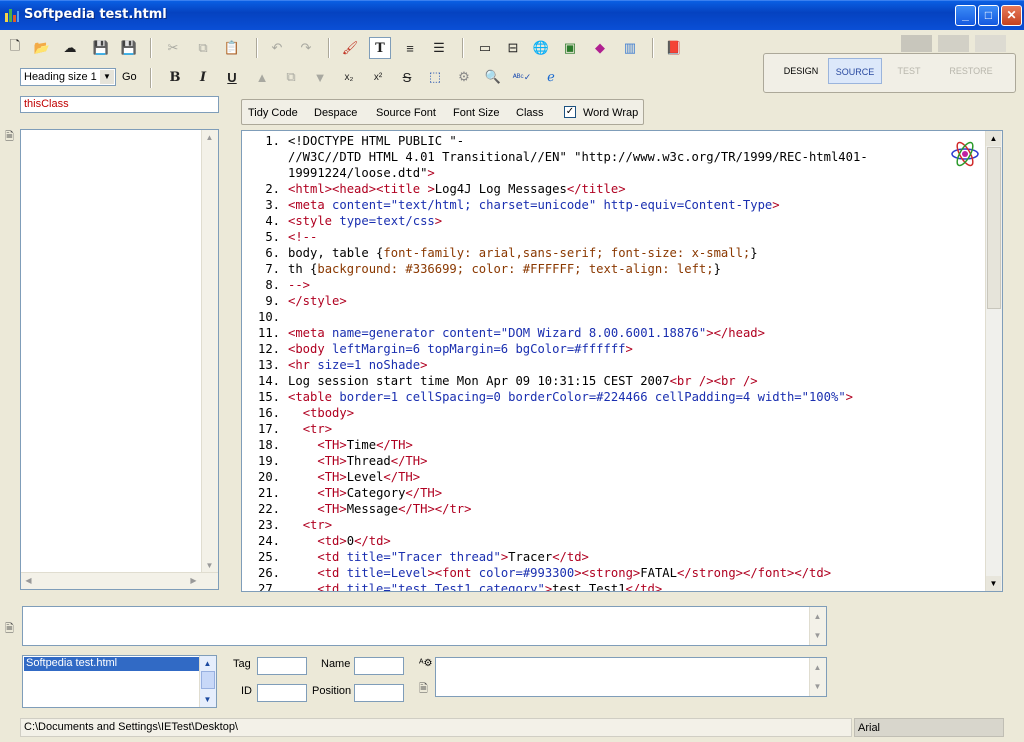  What do you see at coordinates (485, 48) in the screenshot?
I see `window-icon: ▭` at bounding box center [485, 48].